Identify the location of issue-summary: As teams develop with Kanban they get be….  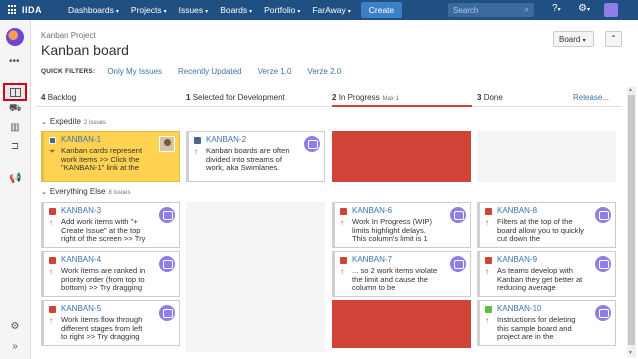
(540, 279).